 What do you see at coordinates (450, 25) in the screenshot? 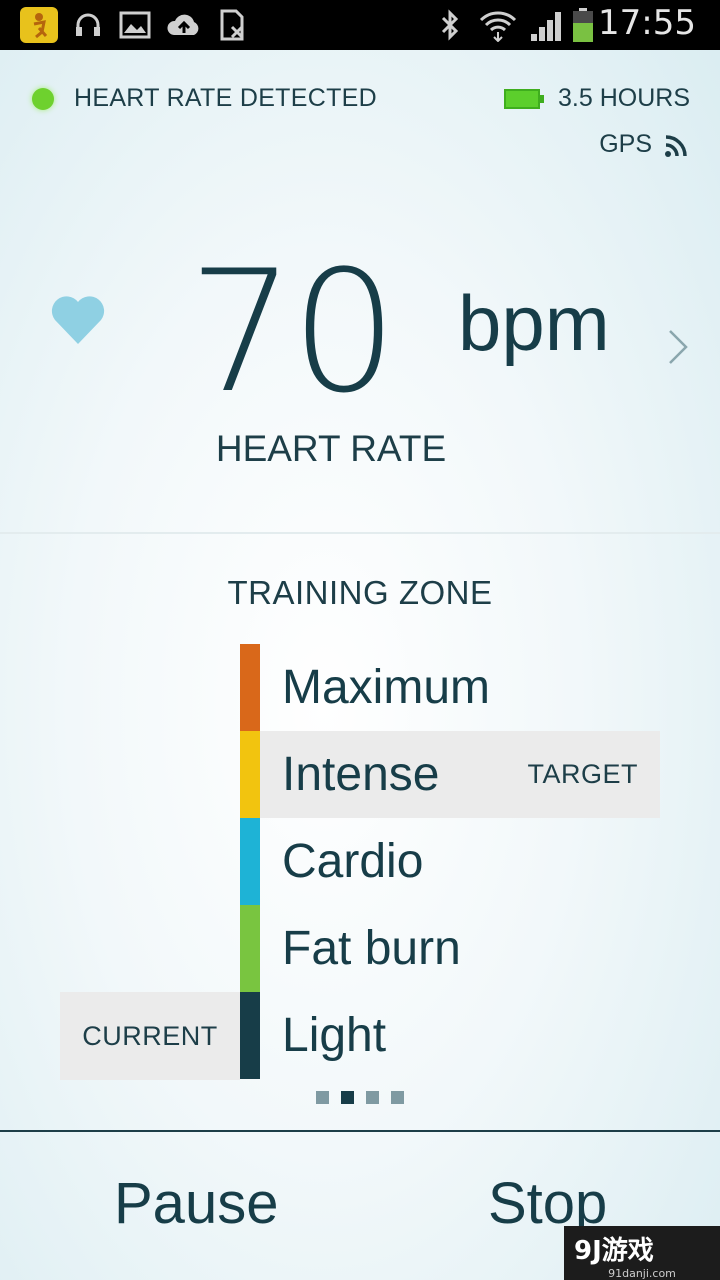
I see `bluetooth-icon` at bounding box center [450, 25].